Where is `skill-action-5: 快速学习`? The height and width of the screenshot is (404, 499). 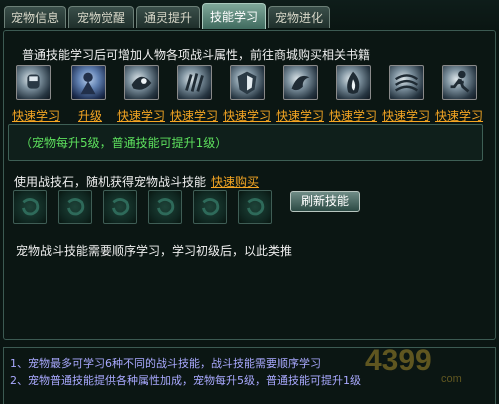
skill-action-5: 快速学习 is located at coordinates (247, 115).